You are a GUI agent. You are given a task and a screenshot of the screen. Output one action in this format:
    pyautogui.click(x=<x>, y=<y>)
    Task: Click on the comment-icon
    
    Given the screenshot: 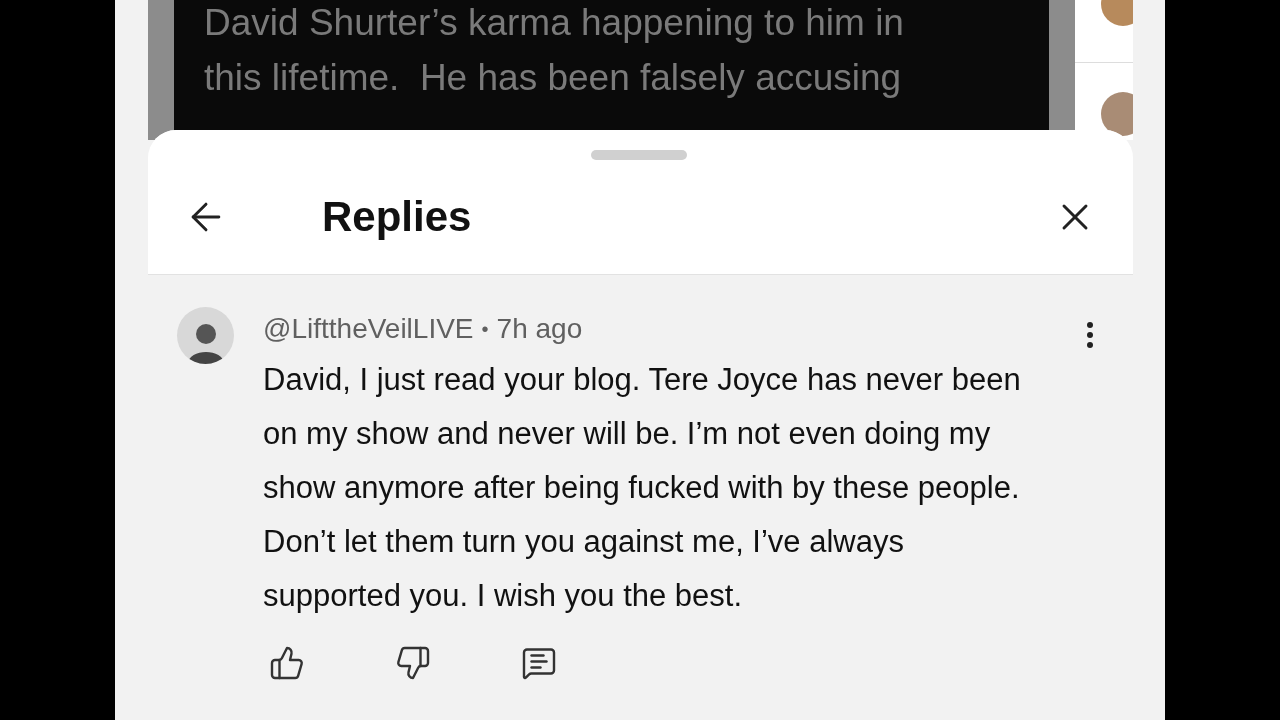 What is the action you would take?
    pyautogui.click(x=539, y=663)
    